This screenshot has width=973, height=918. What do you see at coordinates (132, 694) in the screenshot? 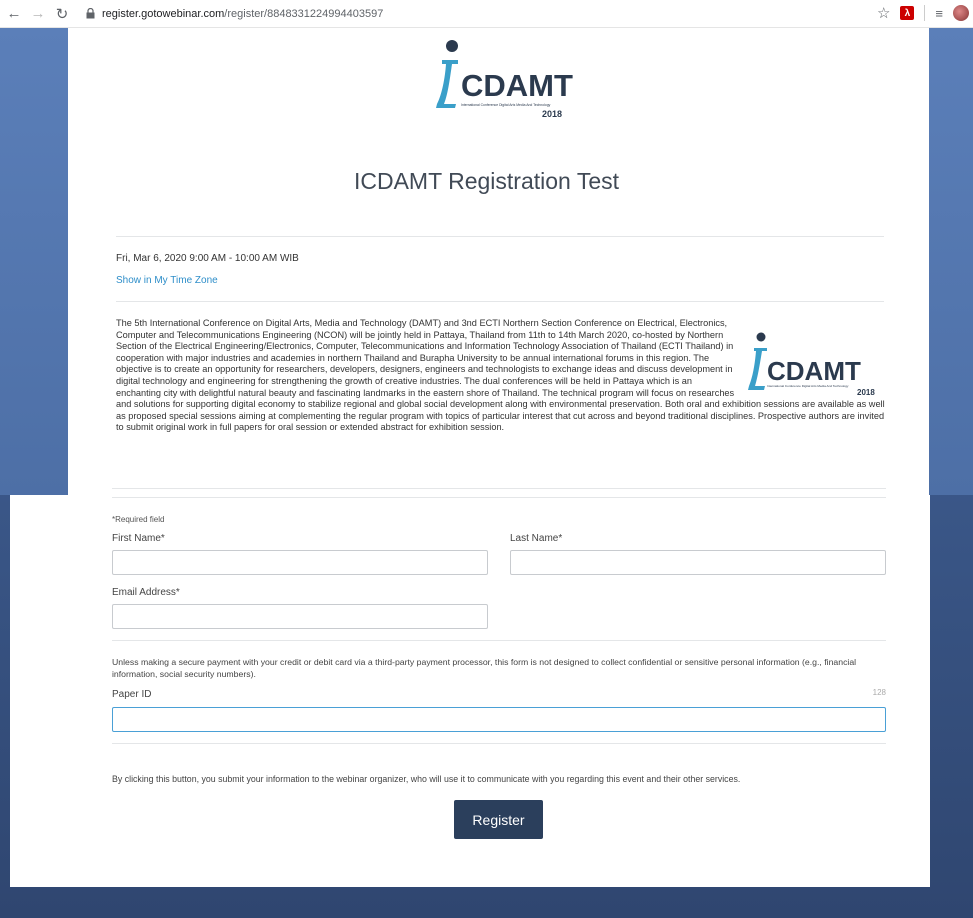
I see `paper-id-label: Paper ID` at bounding box center [132, 694].